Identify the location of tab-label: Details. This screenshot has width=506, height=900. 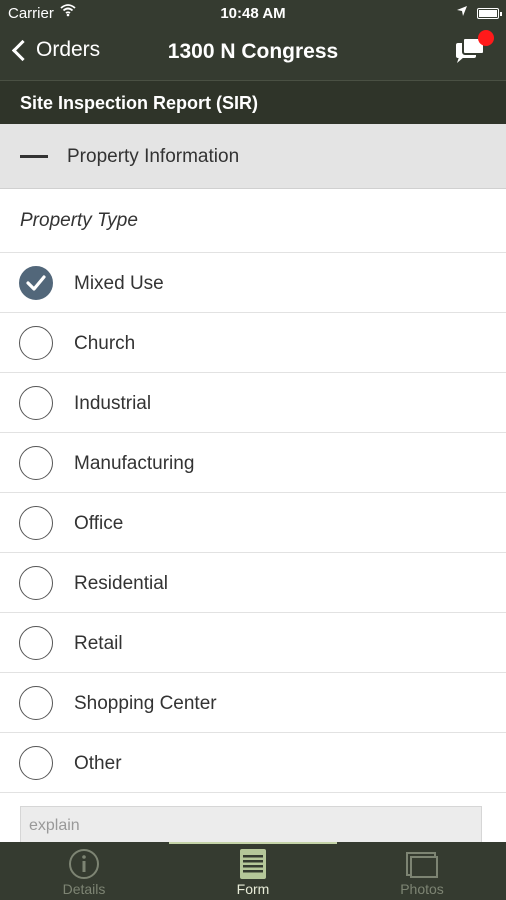
(84, 889).